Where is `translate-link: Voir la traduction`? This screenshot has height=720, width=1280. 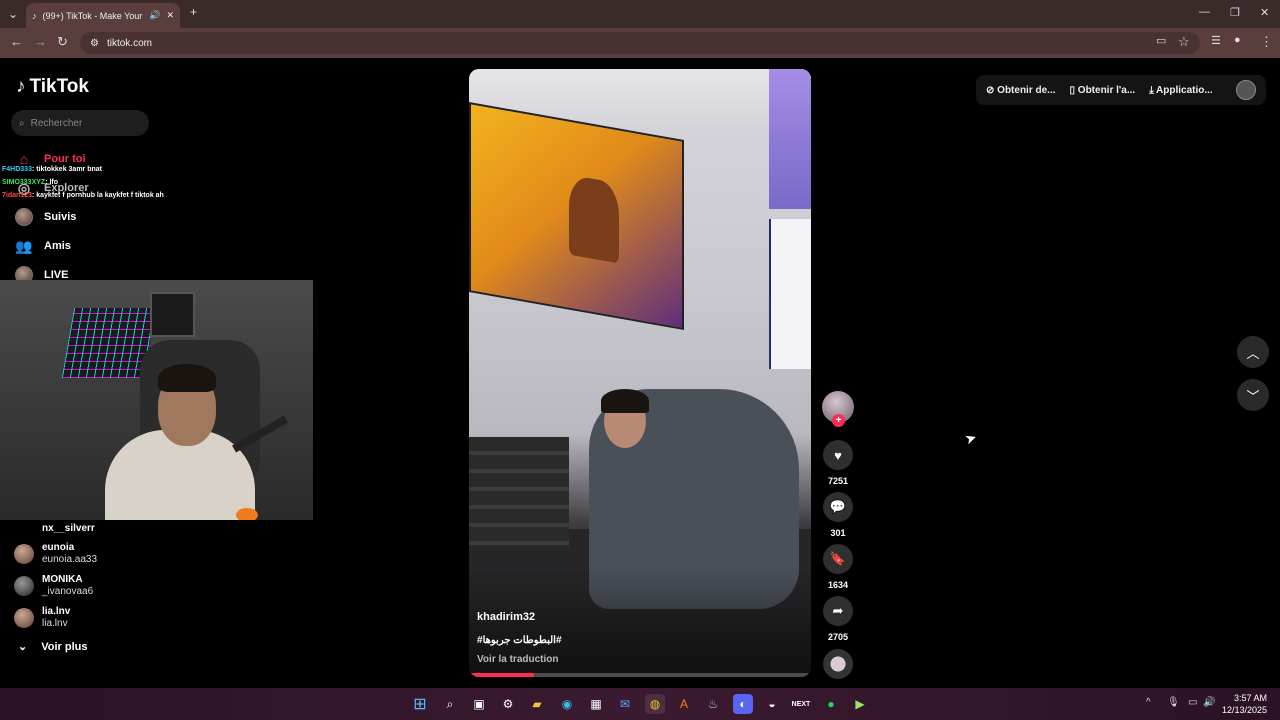
translate-link: Voir la traduction is located at coordinates (518, 659).